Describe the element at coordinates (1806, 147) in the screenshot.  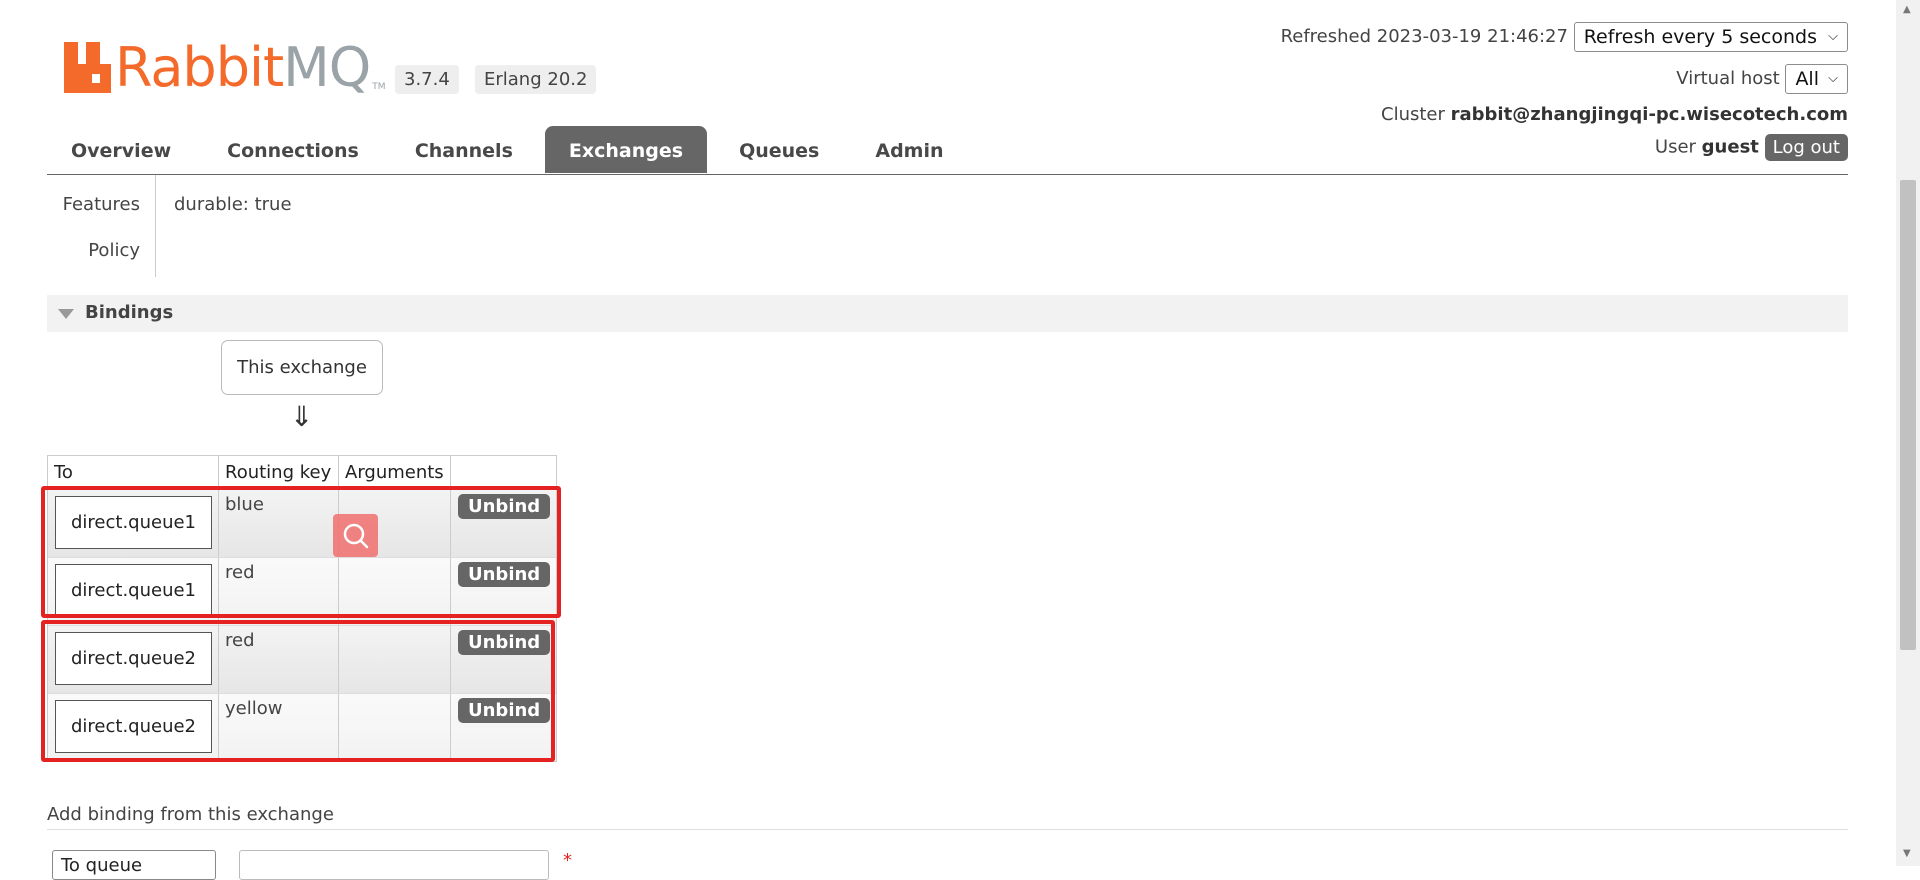
I see `logout-button: Log out` at that location.